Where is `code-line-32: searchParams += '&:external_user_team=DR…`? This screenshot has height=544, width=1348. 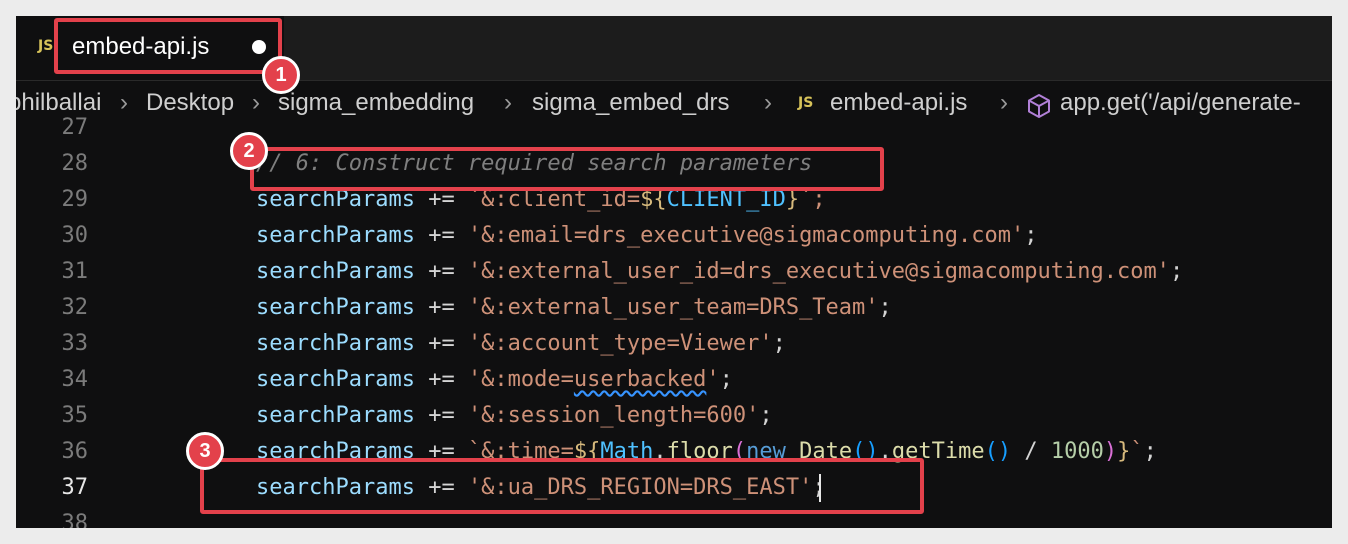
code-line-32: searchParams += '&:external_user_team=DR… is located at coordinates (574, 308).